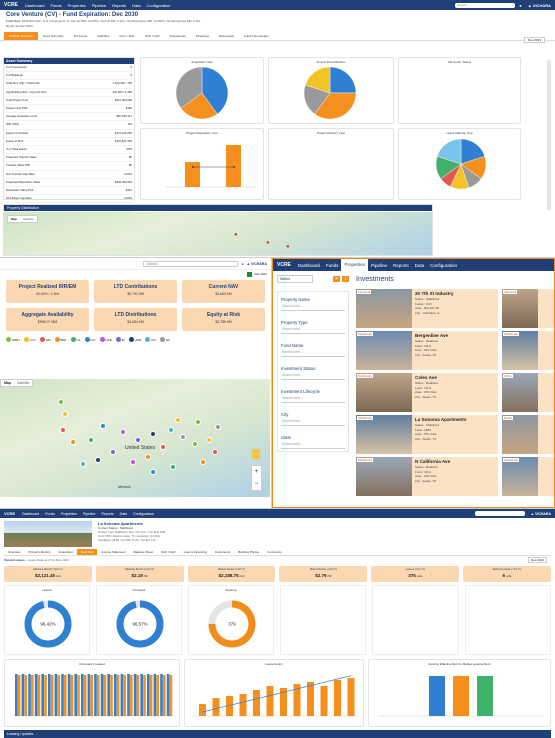 The image size is (555, 738). I want to click on legend-item: ICV, so click(90, 339).